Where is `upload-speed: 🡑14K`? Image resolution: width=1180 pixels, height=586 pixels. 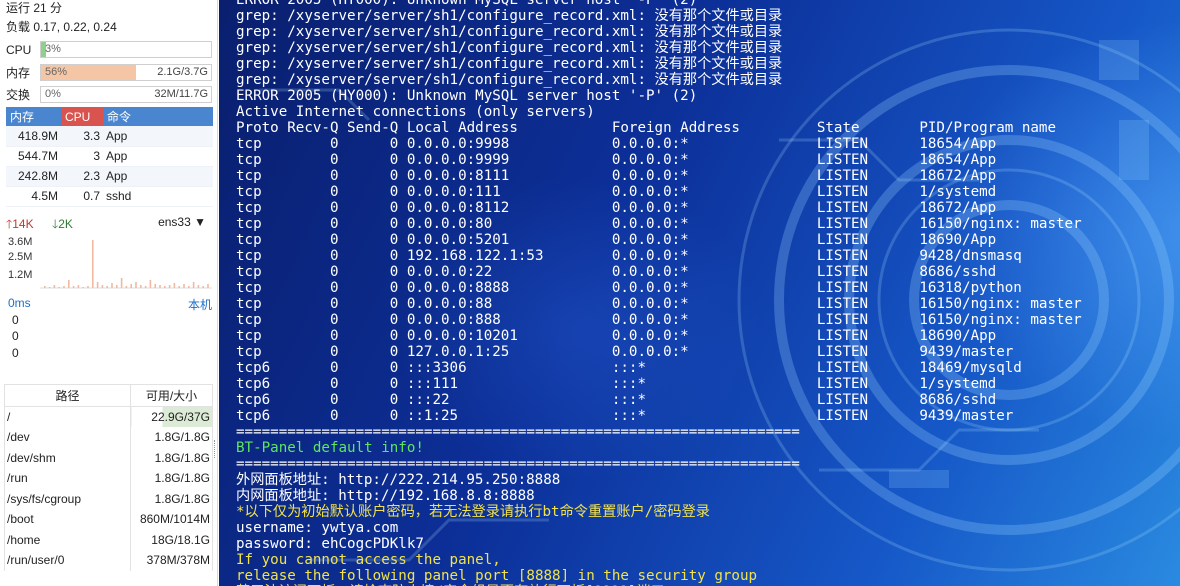
upload-speed: 🡑14K is located at coordinates (20, 225).